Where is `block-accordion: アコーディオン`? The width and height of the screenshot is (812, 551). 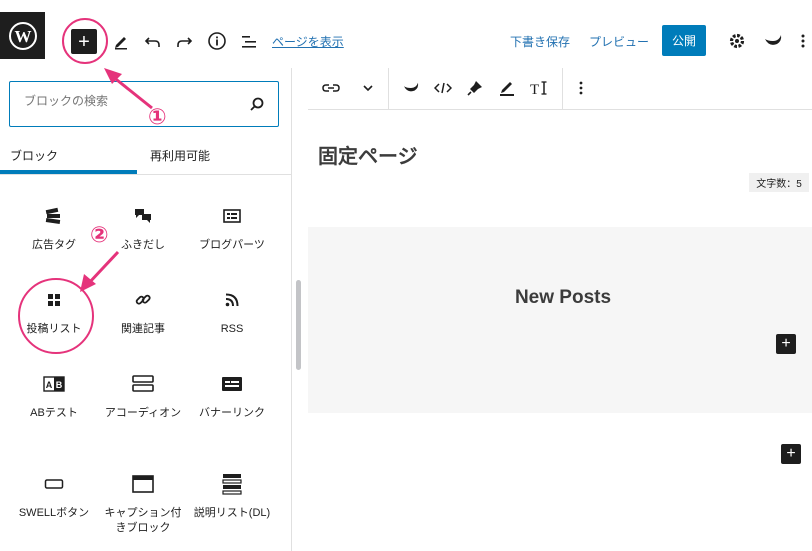 block-accordion: アコーディオン is located at coordinates (143, 396).